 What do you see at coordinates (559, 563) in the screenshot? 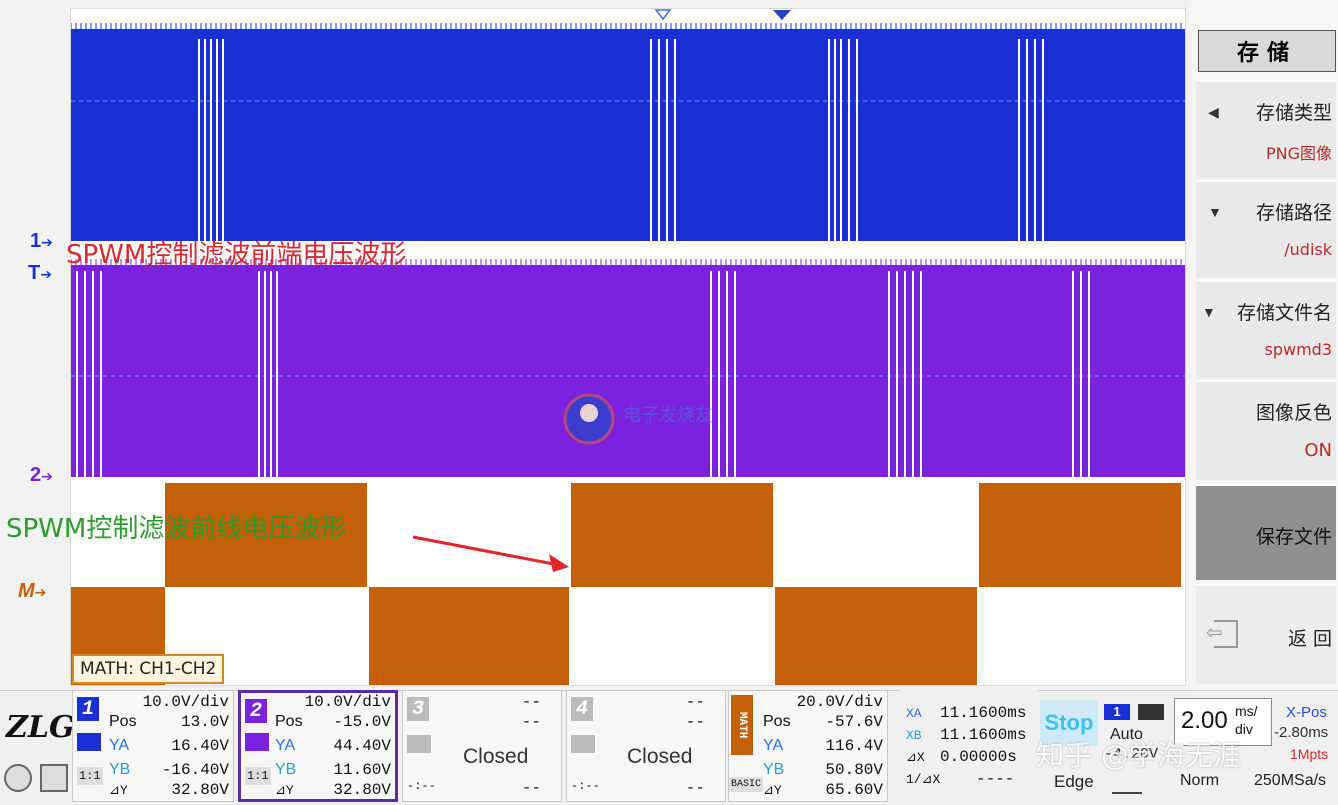
I see `annotation-arrowhead` at bounding box center [559, 563].